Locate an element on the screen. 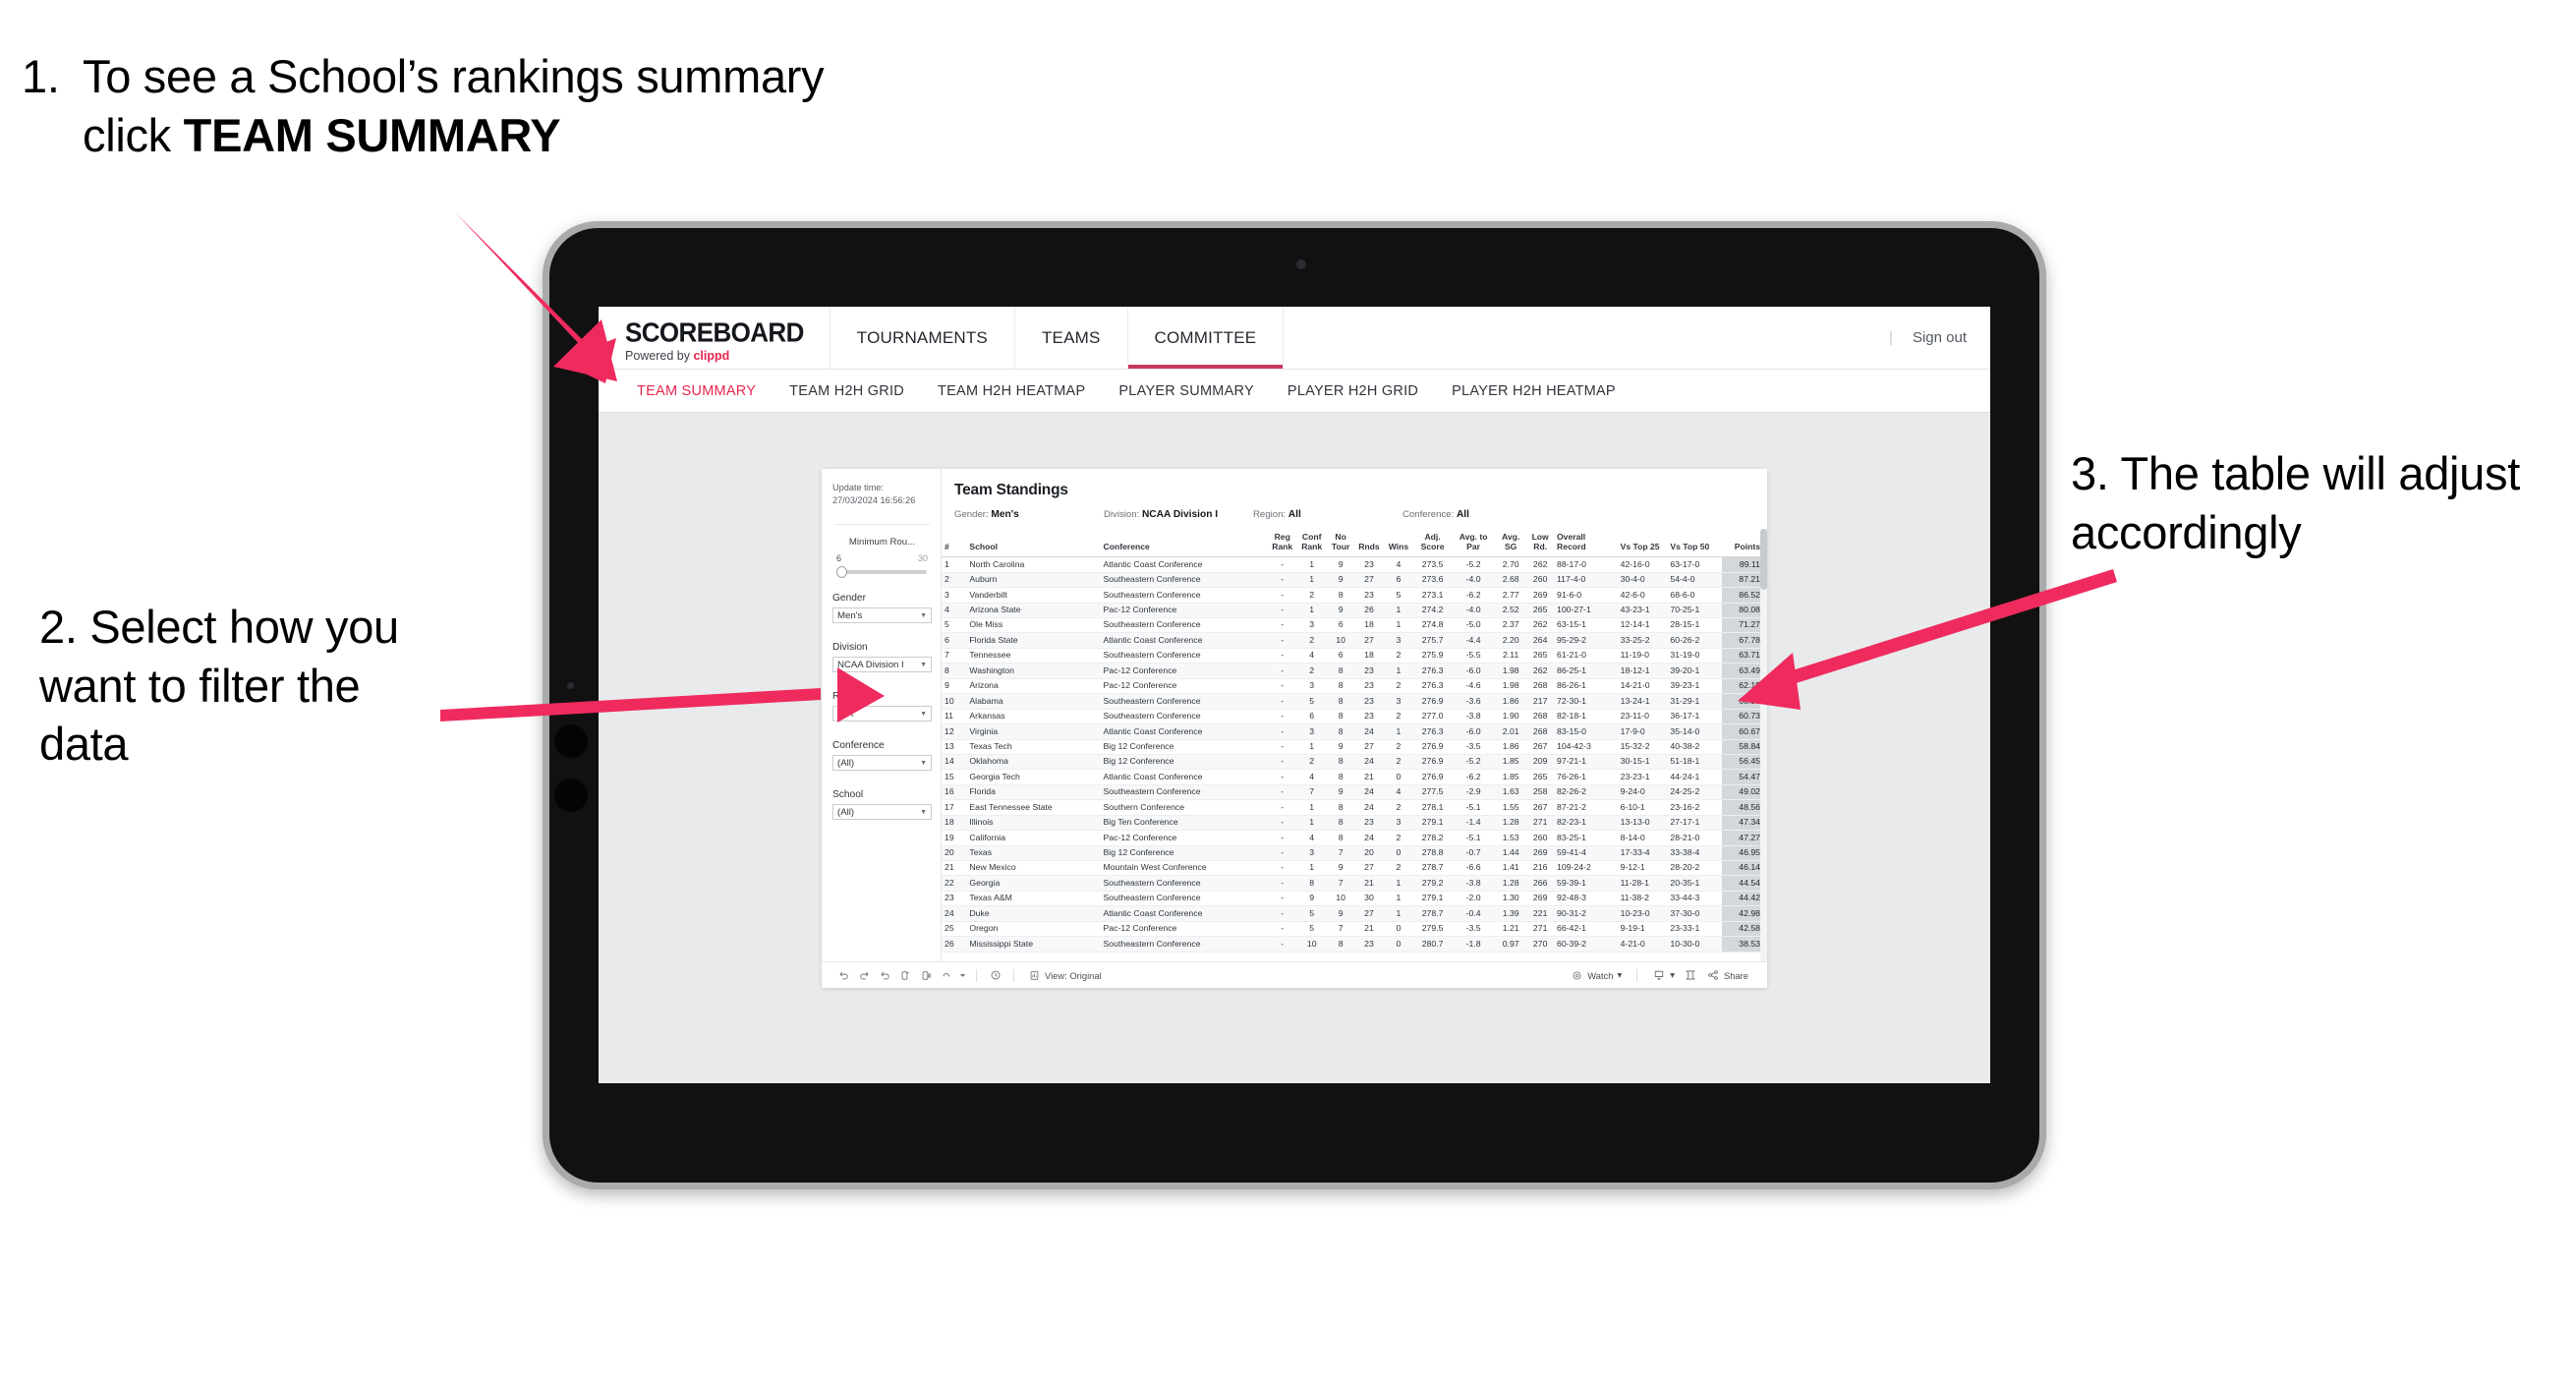  column-header-conf-rank: Conf Rank is located at coordinates (1312, 543).